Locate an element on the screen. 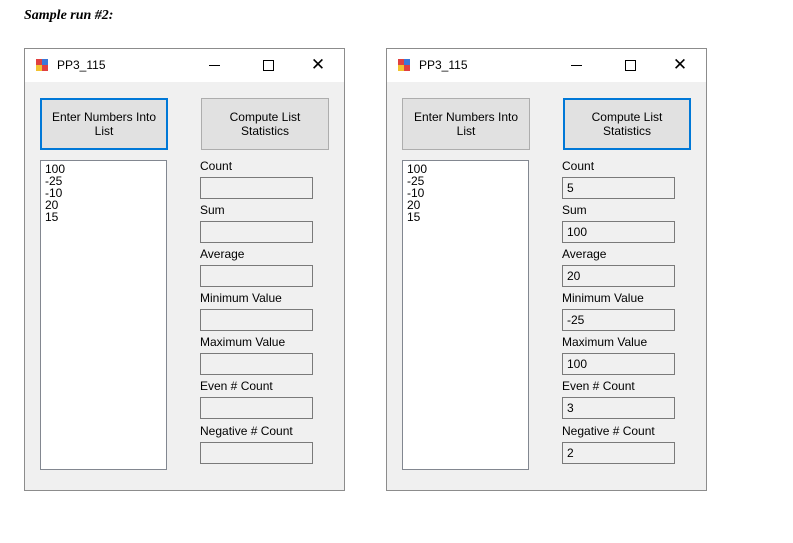 The width and height of the screenshot is (793, 543). negative-count-textbox is located at coordinates (256, 453).